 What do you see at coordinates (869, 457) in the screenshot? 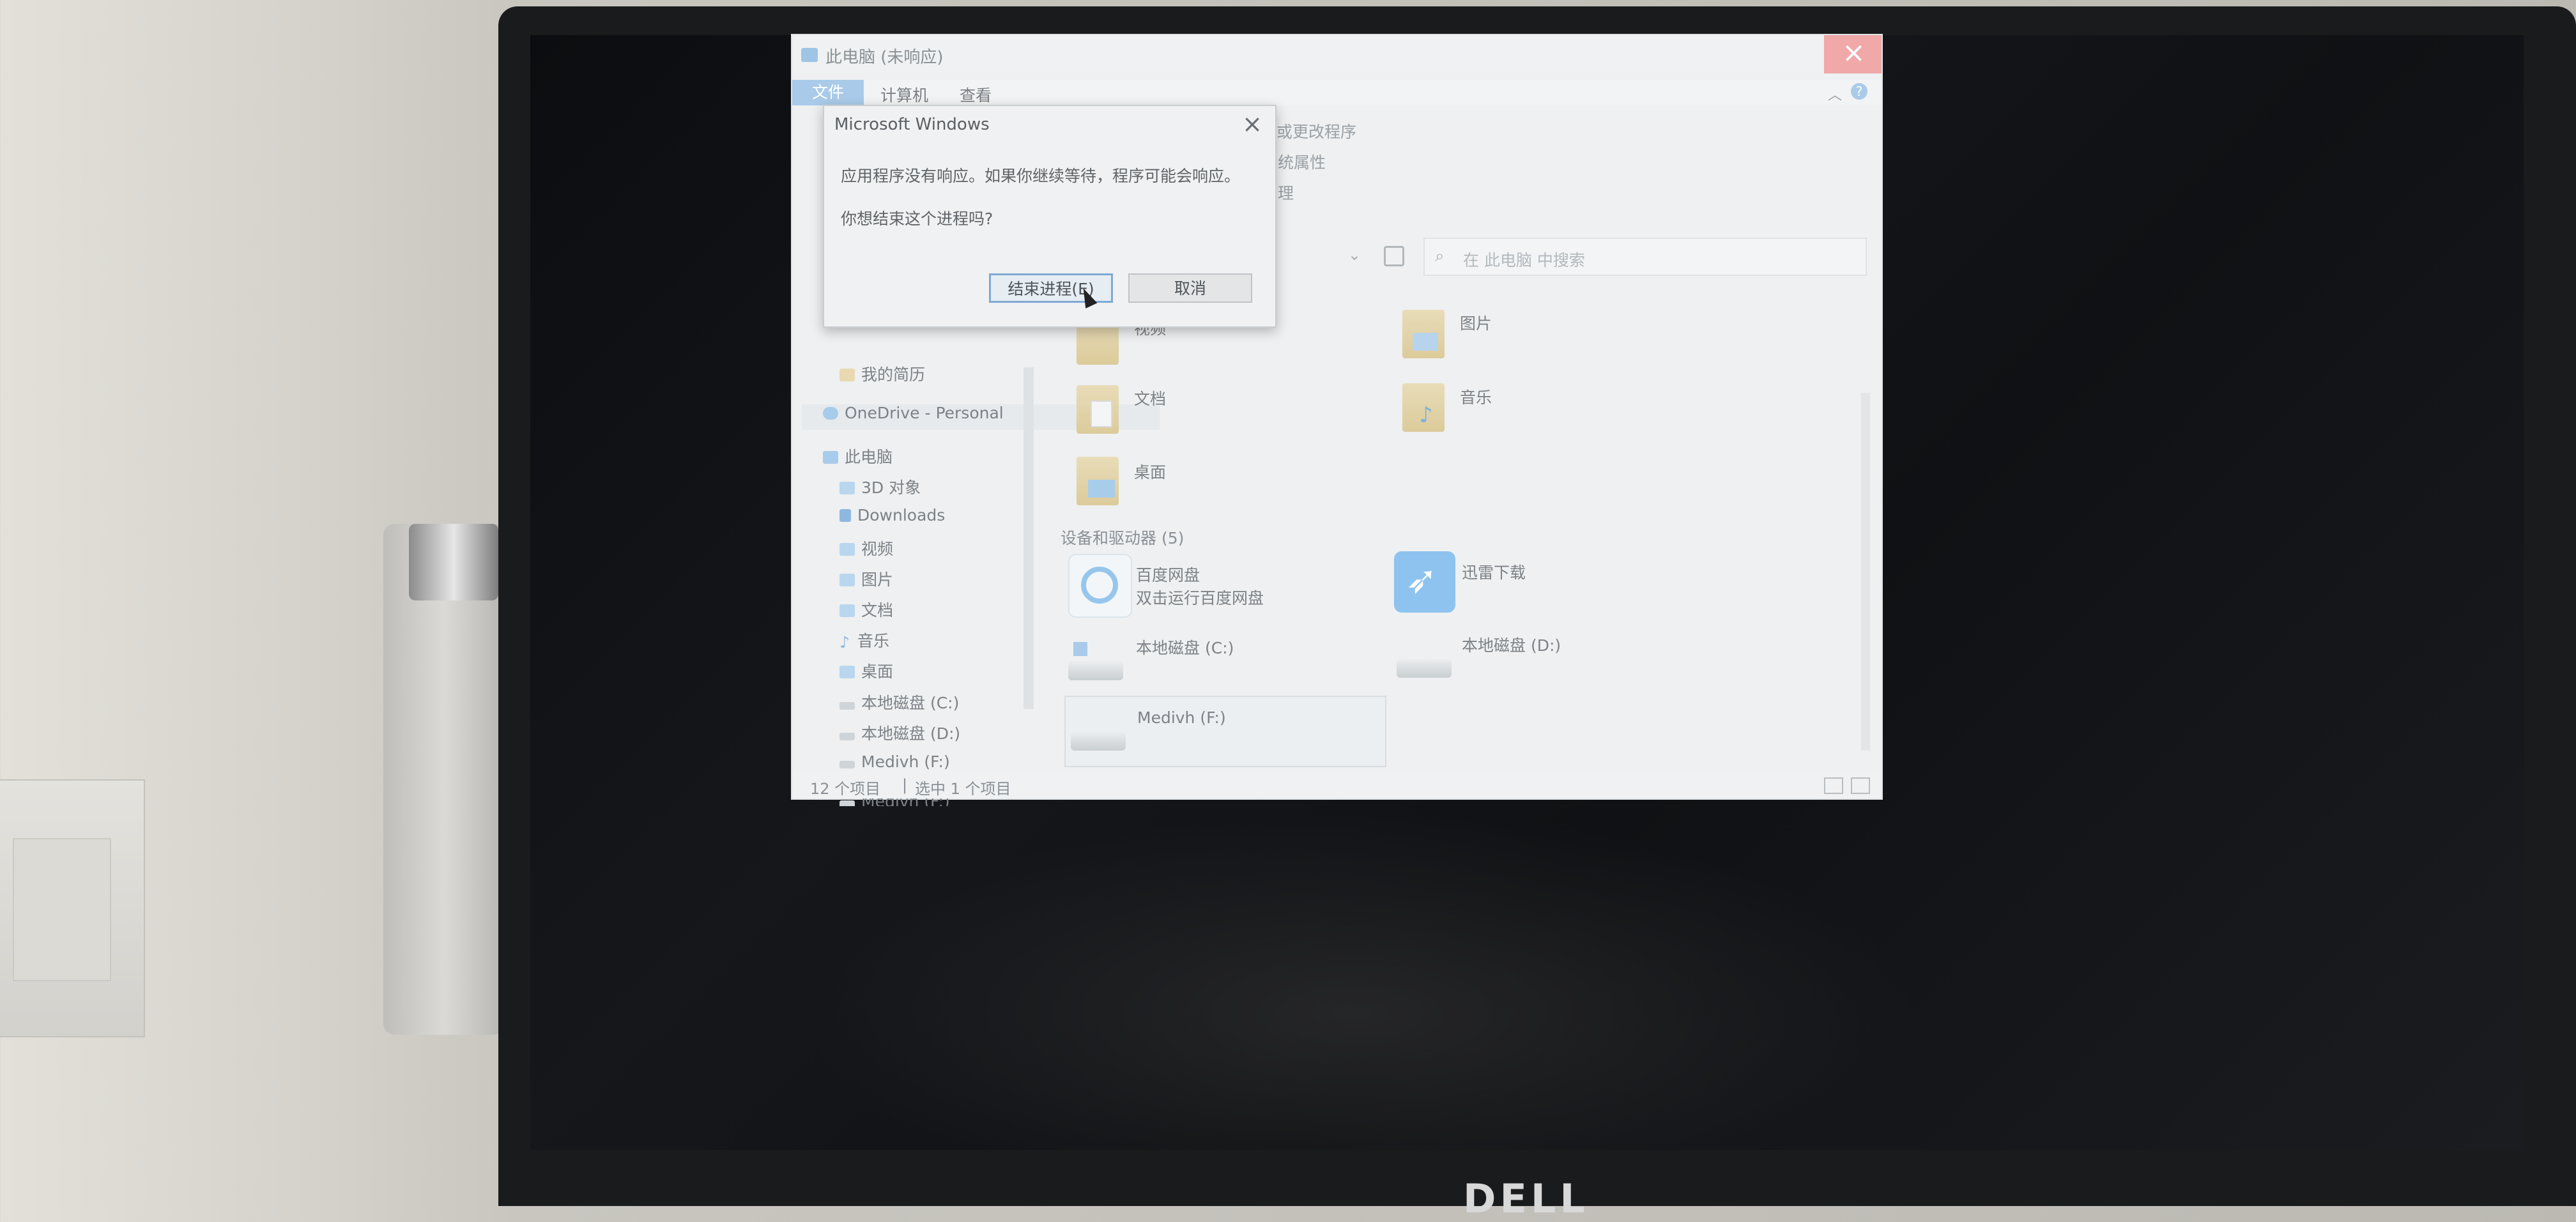
I see `nav-item-label: 此电脑` at bounding box center [869, 457].